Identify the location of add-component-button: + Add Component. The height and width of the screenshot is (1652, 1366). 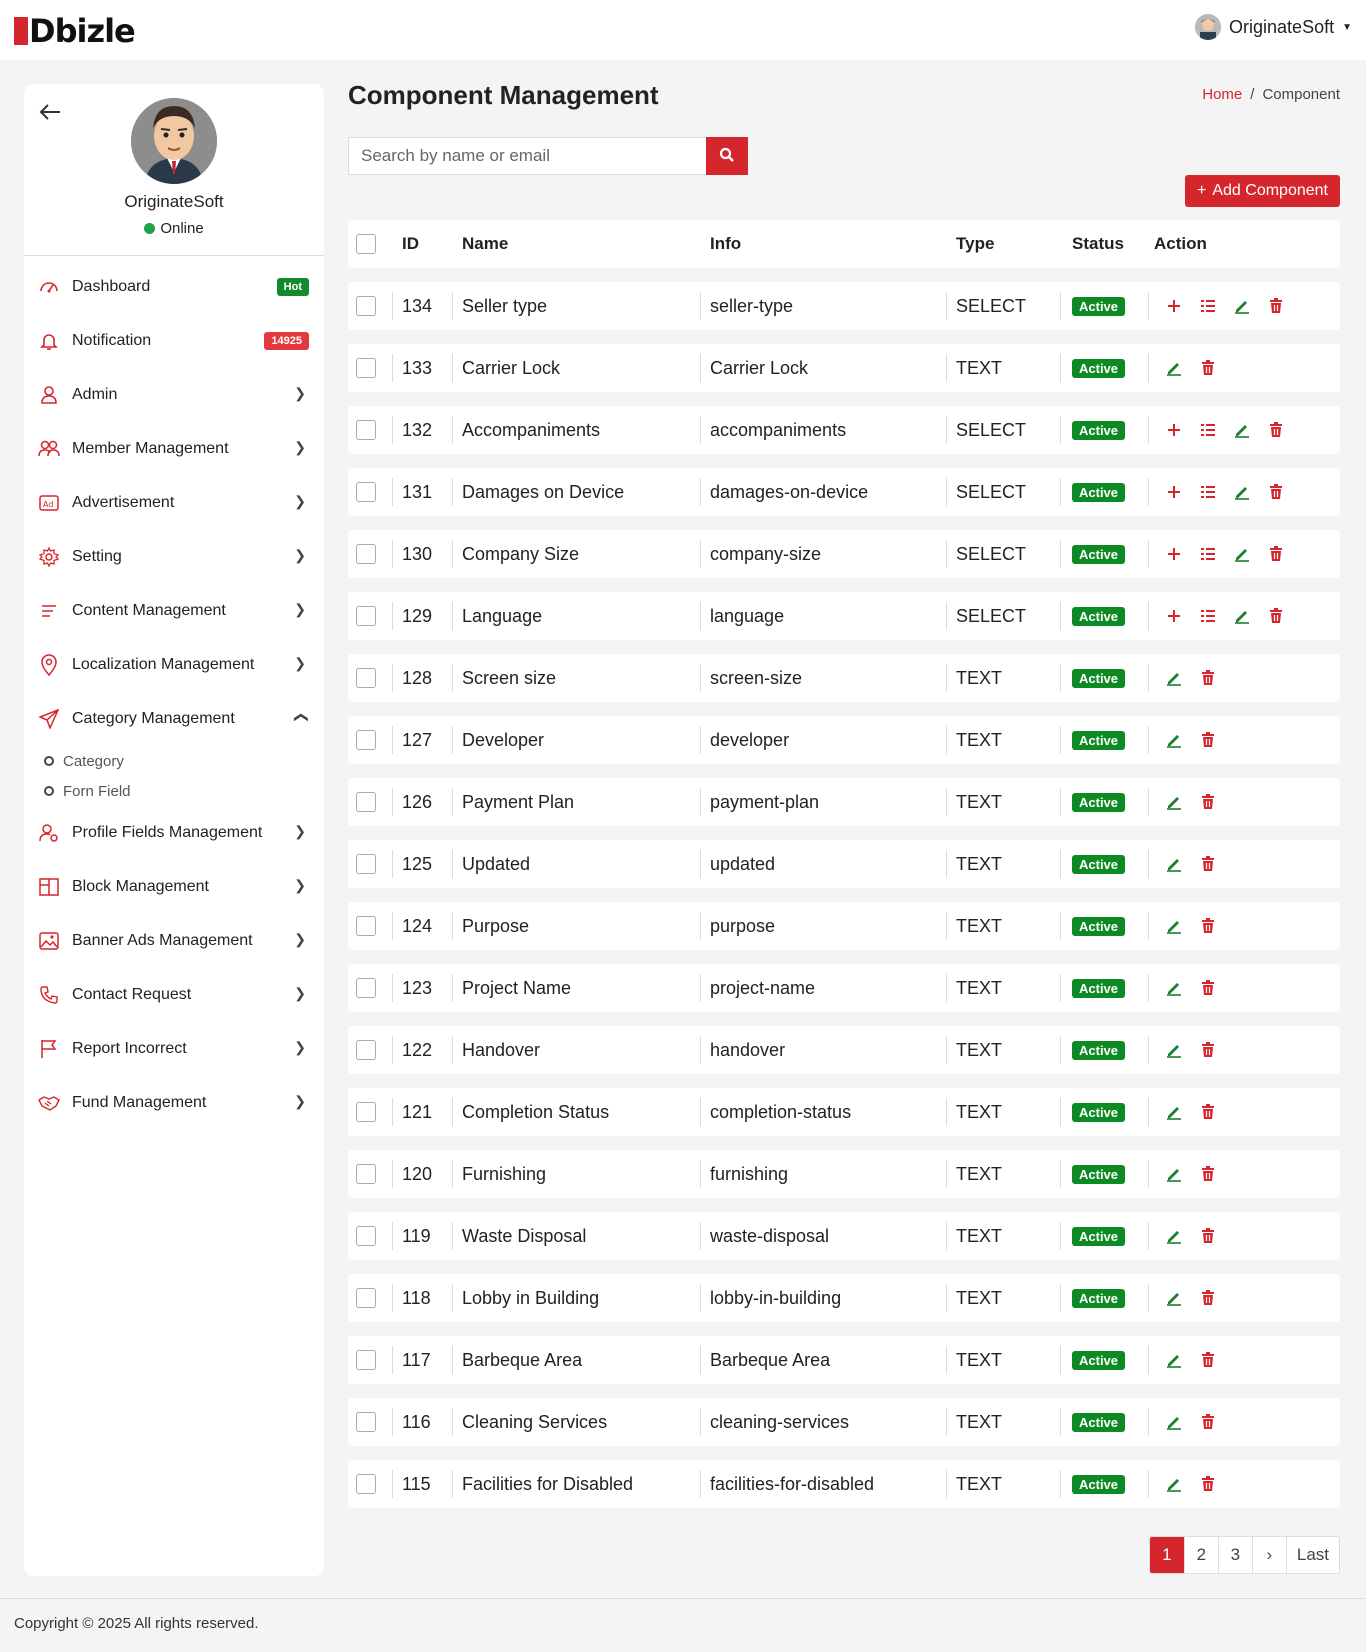
(1262, 191).